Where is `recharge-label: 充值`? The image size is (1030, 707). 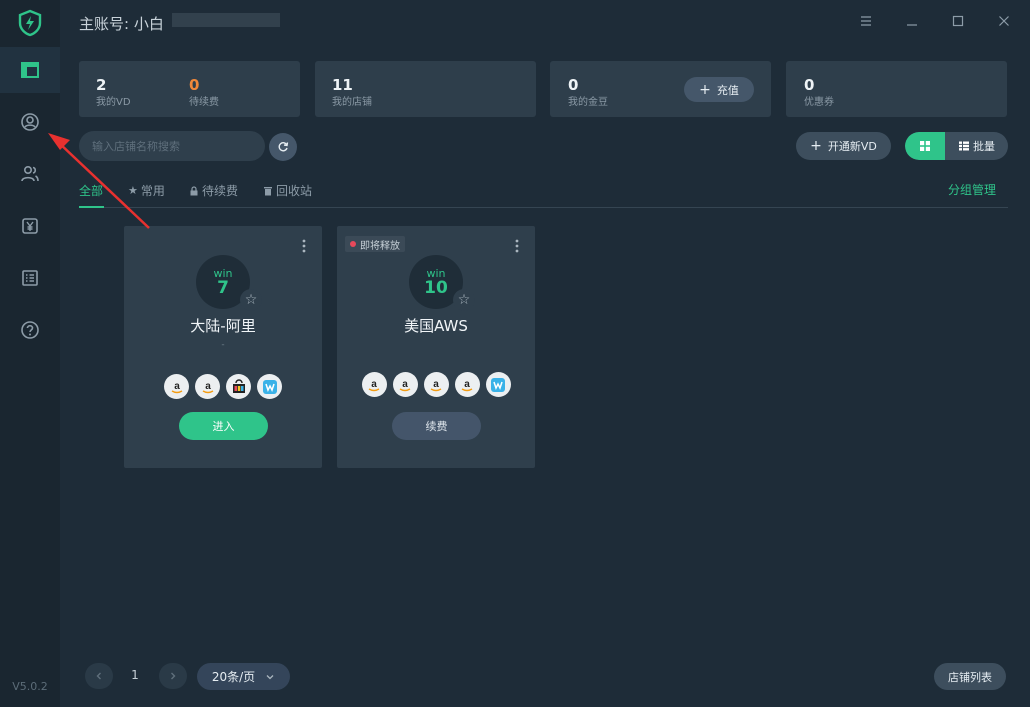 recharge-label: 充值 is located at coordinates (727, 90).